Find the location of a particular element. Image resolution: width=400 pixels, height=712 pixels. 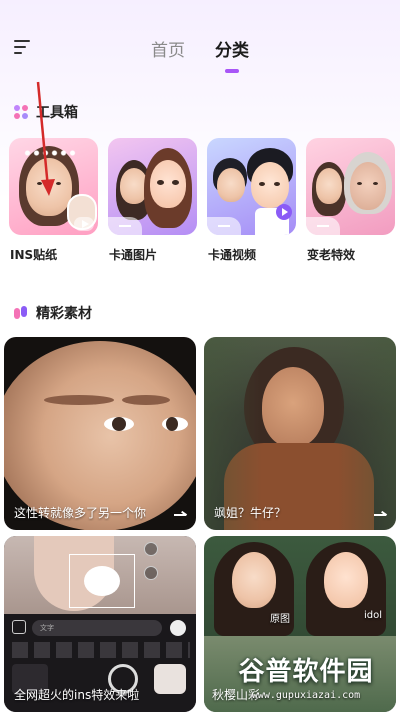

tool-cartoon-image: 卡通图片 is located at coordinates (152, 200).